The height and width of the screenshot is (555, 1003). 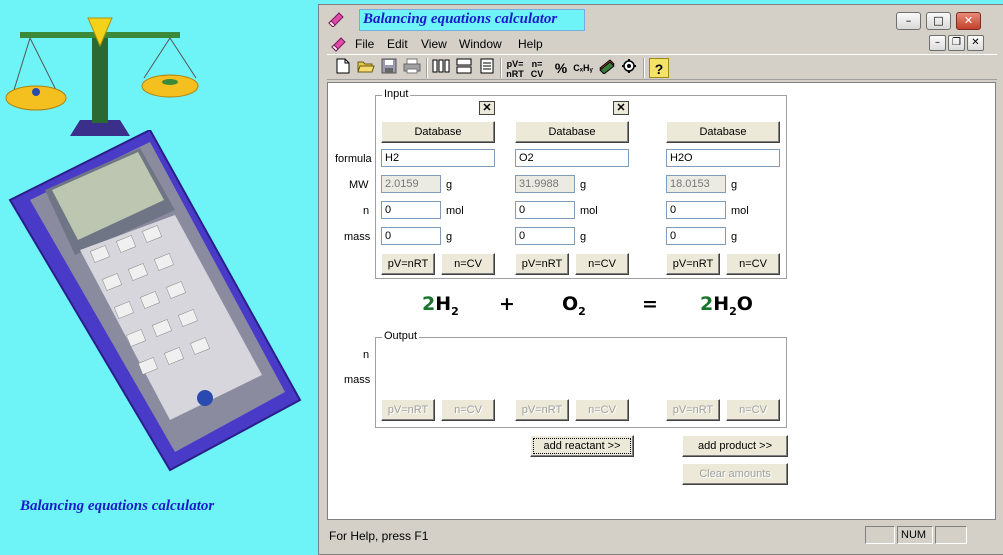 I want to click on status-pane-scroll, so click(x=951, y=535).